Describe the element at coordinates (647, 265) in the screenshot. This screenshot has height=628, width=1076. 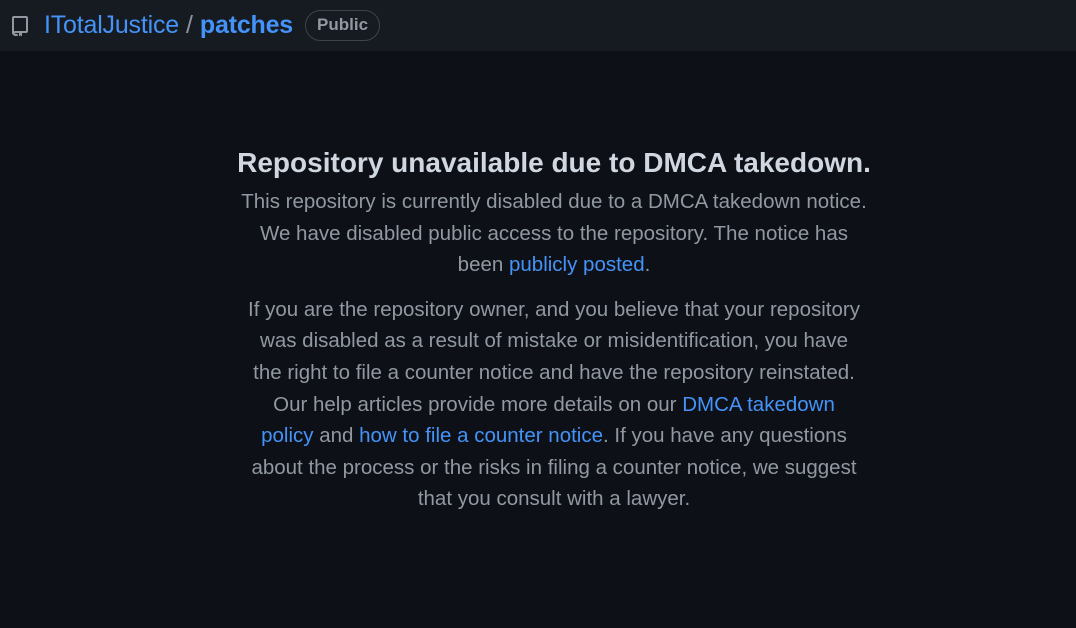
I see `notice-p1-end: .` at that location.